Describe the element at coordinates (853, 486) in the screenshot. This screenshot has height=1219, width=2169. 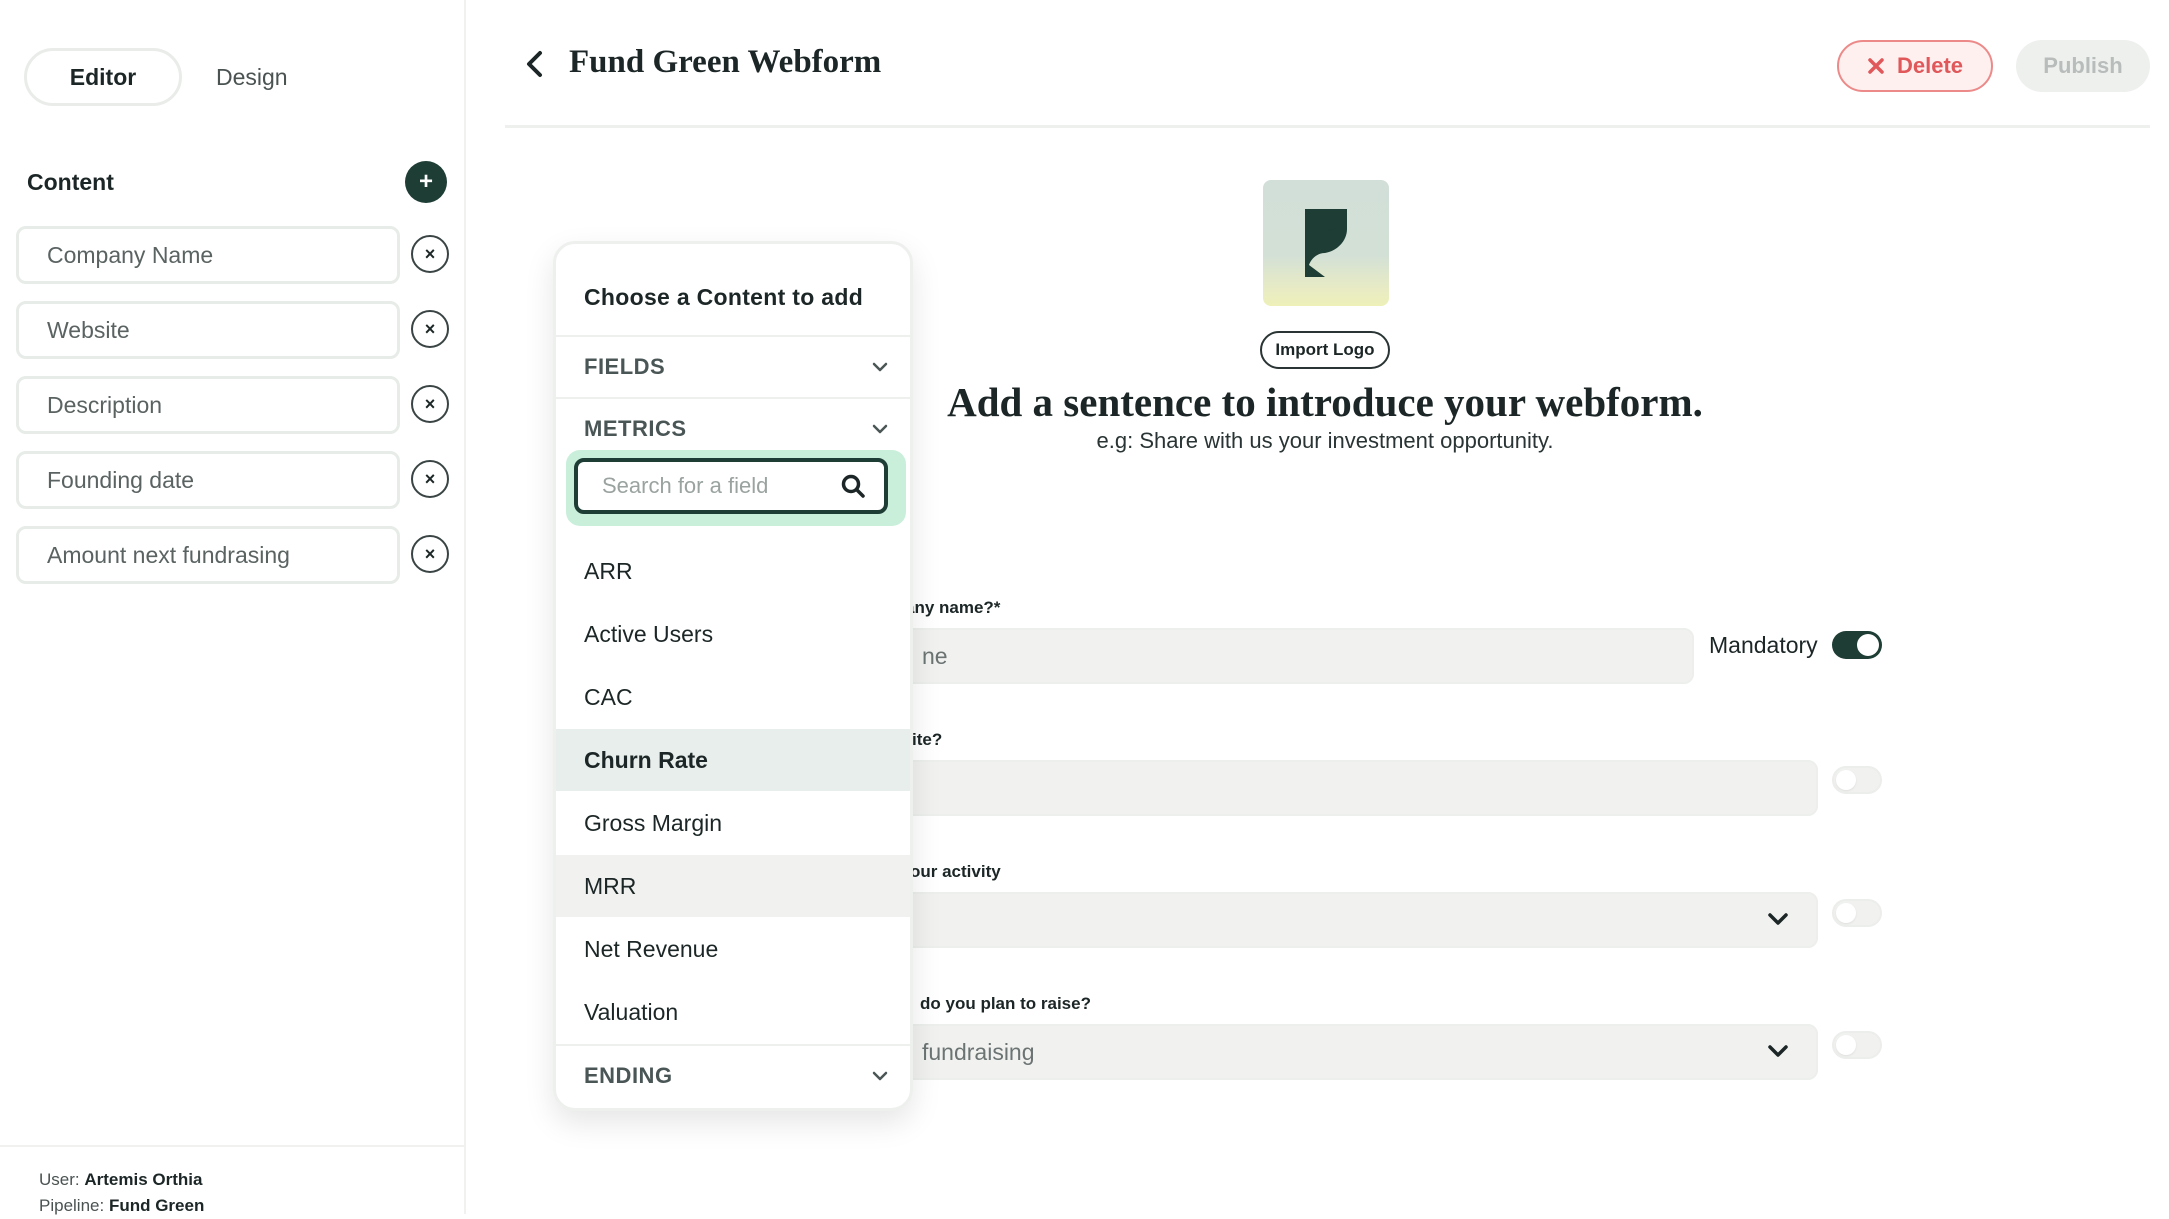
I see `search-icon` at that location.